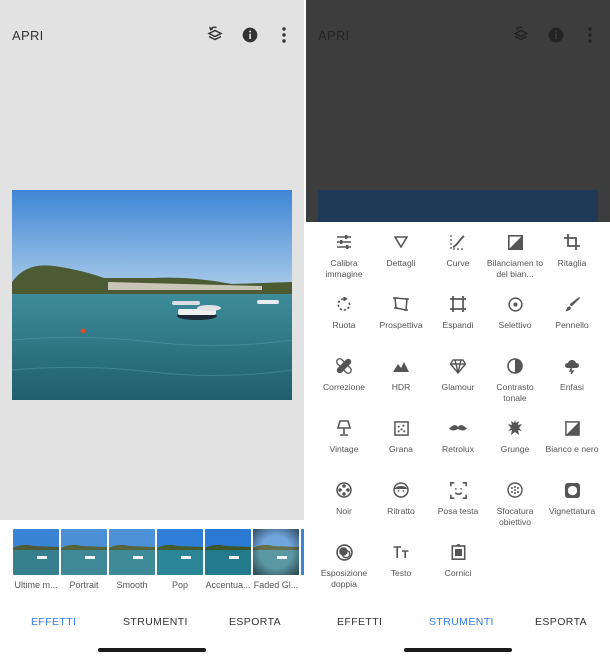 This screenshot has height=657, width=610. What do you see at coordinates (572, 366) in the screenshot?
I see `cloud-bolt-icon` at bounding box center [572, 366].